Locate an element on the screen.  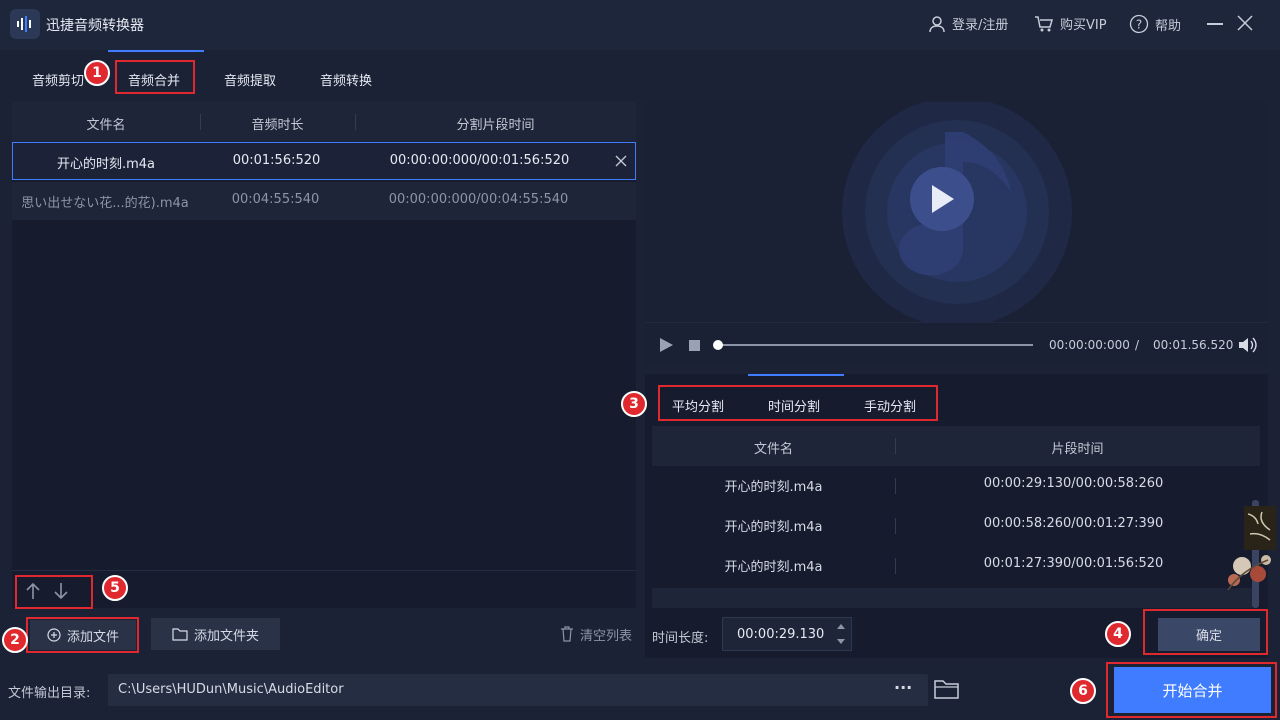
tab-active-indicator is located at coordinates (156, 51).